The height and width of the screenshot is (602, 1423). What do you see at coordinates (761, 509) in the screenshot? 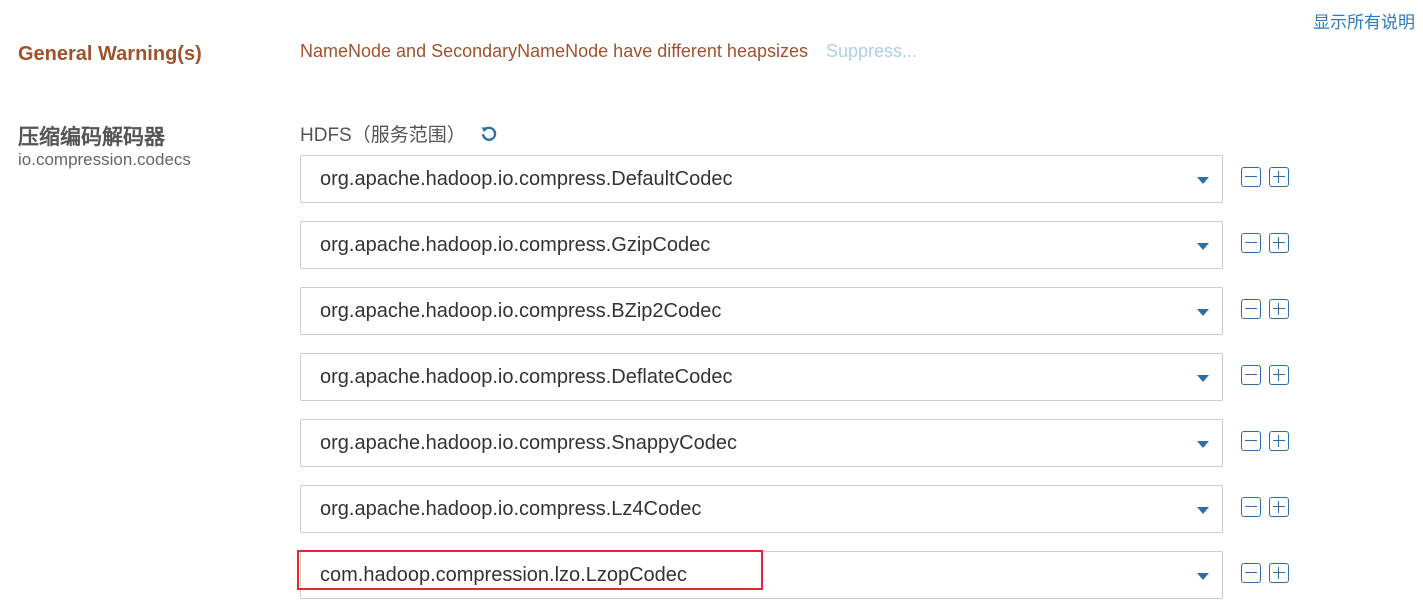
I see `codec-select: org.apache.hadoop.io.compress.Lz4Codec` at bounding box center [761, 509].